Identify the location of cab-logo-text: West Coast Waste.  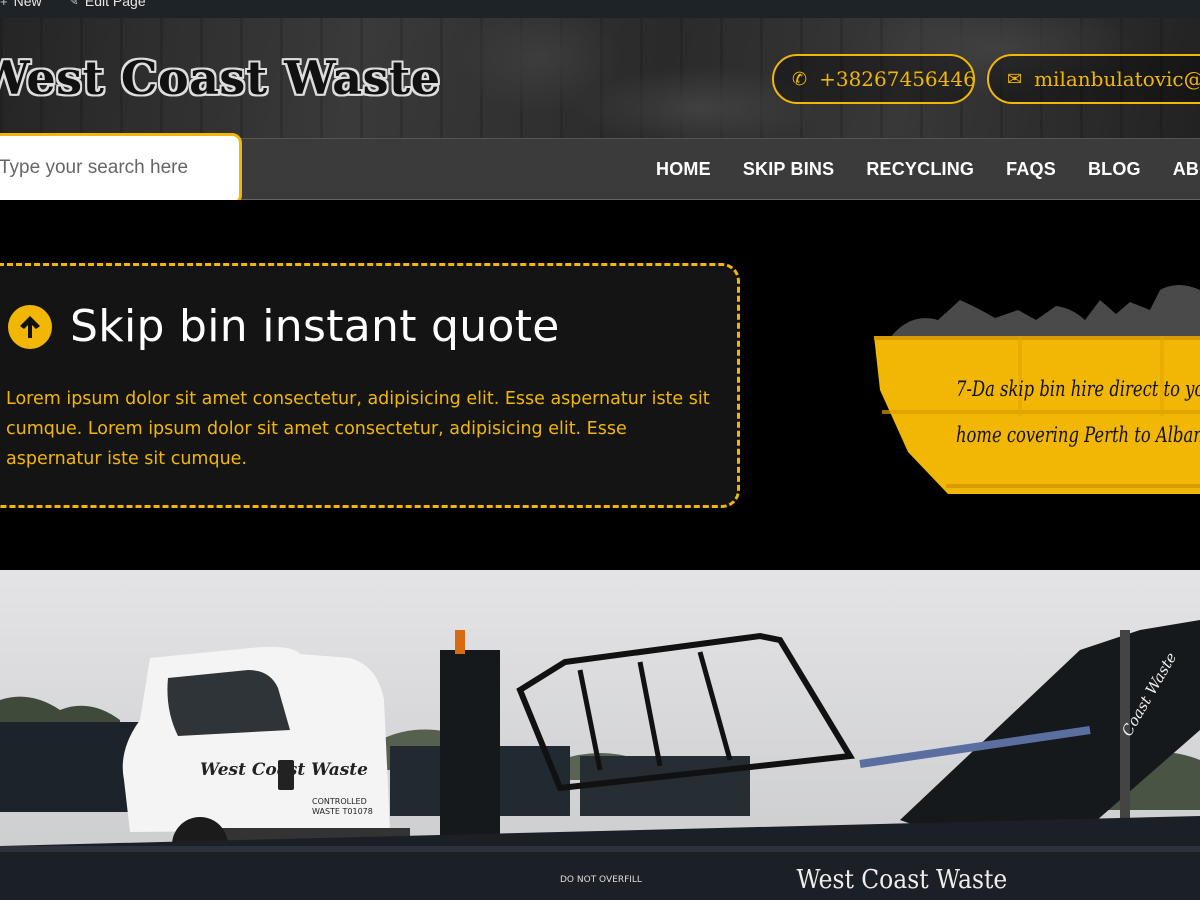
(284, 770).